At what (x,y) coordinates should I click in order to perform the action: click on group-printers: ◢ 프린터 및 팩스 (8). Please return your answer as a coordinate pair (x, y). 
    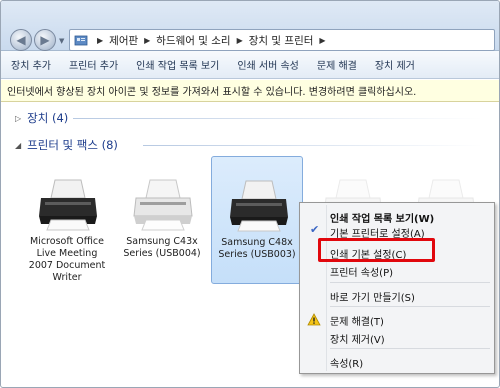
    Looking at the image, I should click on (66, 145).